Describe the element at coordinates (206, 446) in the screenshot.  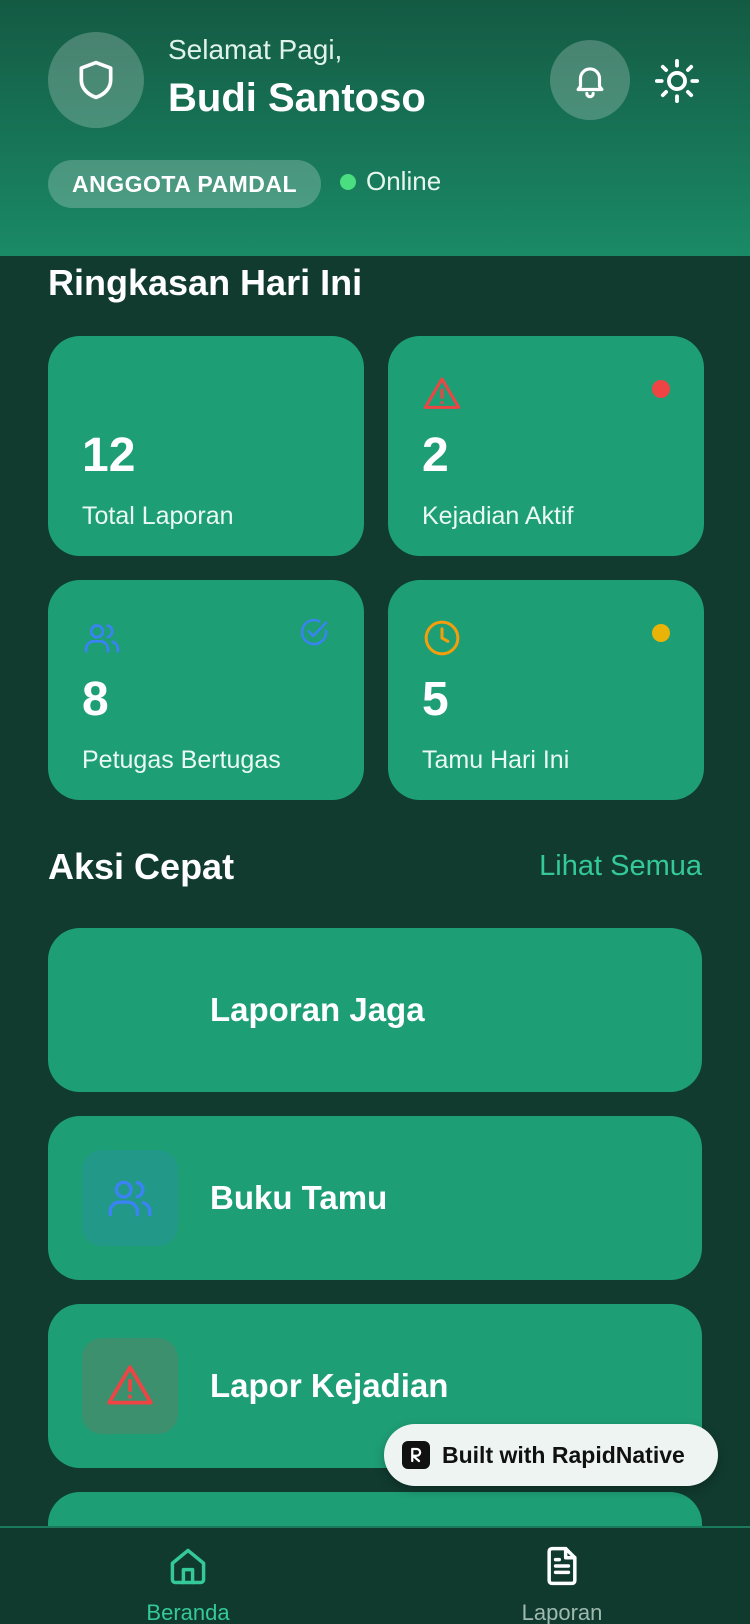
I see `stat-card-total-laporan: 12 Total Laporan` at that location.